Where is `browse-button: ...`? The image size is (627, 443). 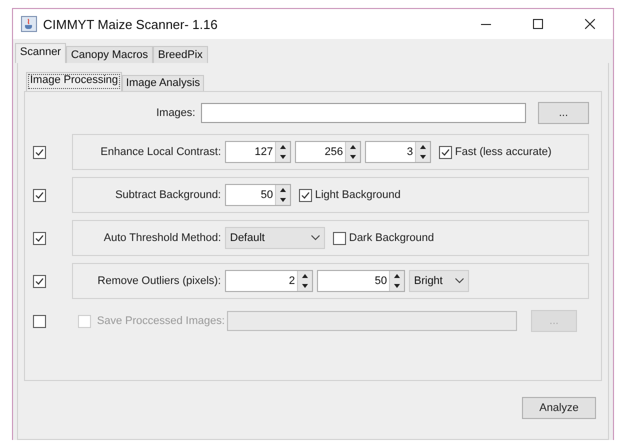 browse-button: ... is located at coordinates (563, 113).